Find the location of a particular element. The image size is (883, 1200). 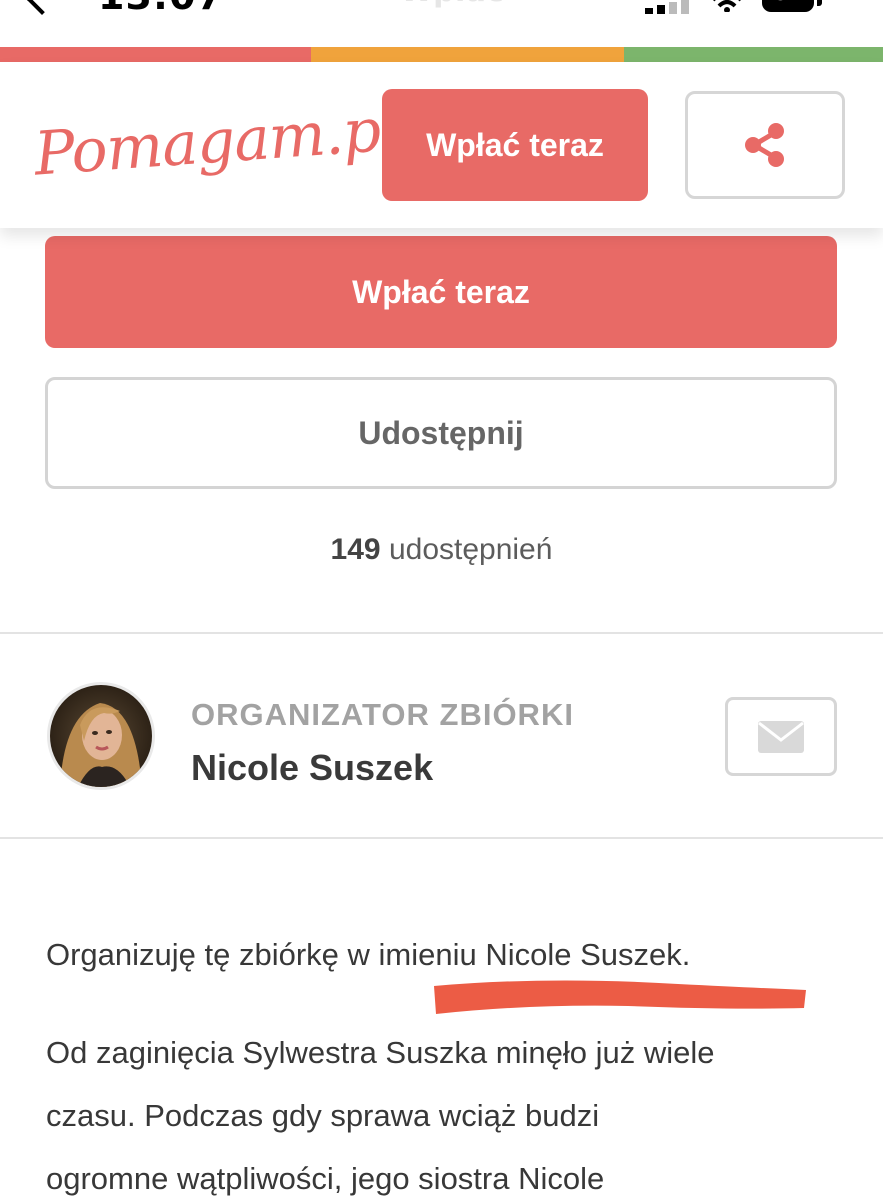

header-share-button is located at coordinates (765, 145).